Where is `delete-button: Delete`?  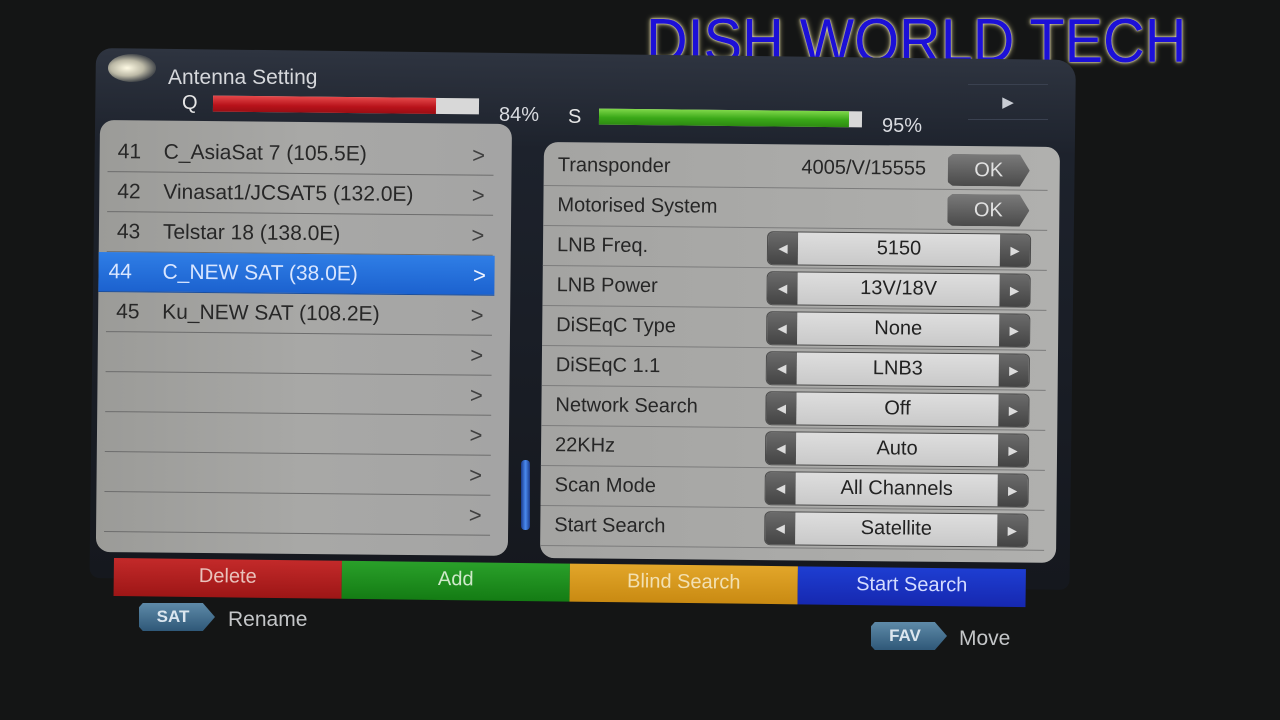
delete-button: Delete is located at coordinates (227, 578).